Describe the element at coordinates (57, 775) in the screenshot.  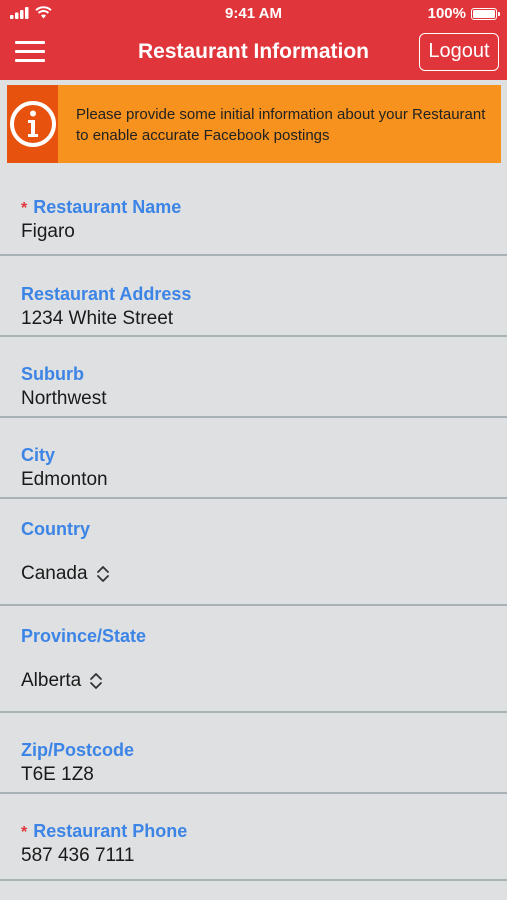
I see `zip-value: T6E 1Z8` at that location.